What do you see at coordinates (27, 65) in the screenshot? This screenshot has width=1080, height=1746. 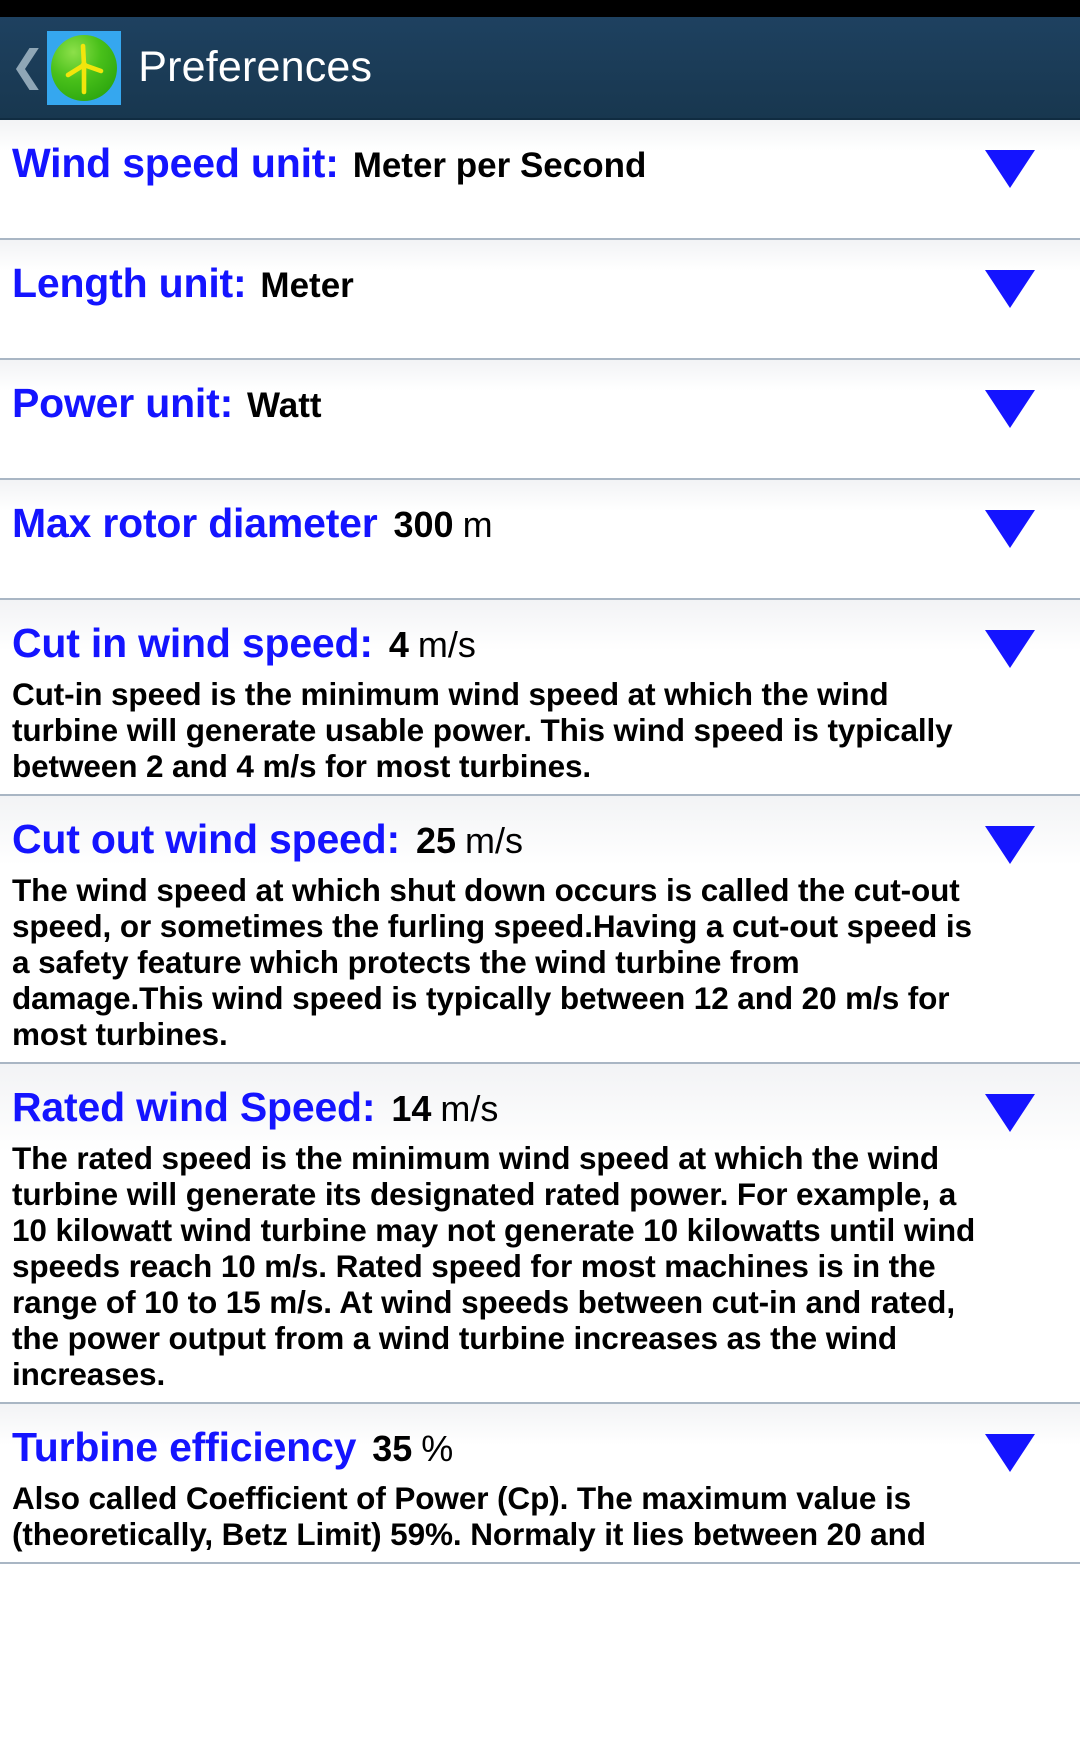 I see `back-chevron-icon: ❮` at bounding box center [27, 65].